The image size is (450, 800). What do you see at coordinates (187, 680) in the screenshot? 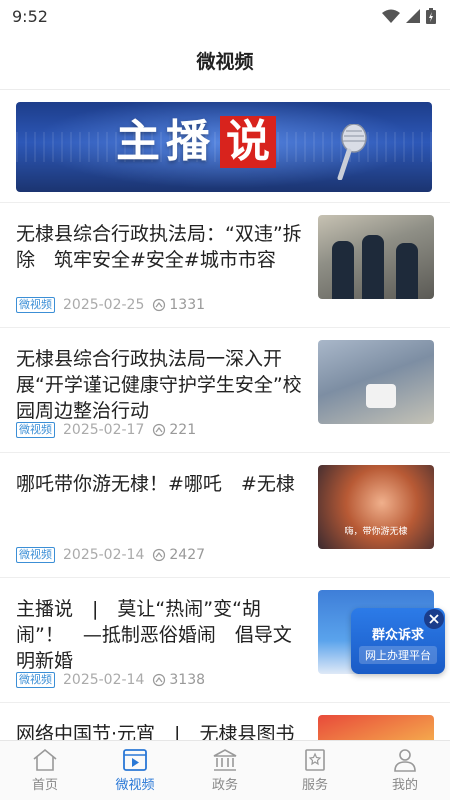
I see `item-view-count: 3138` at bounding box center [187, 680].